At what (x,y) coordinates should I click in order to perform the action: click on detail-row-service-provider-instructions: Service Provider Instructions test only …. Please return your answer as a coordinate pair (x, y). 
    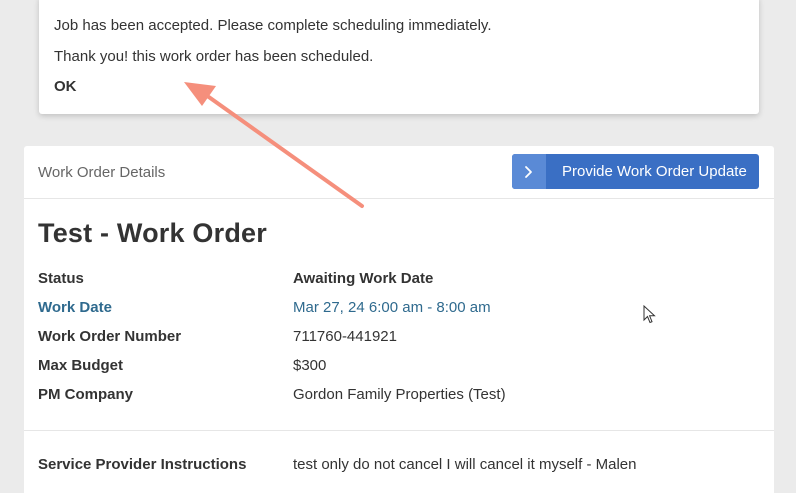
    Looking at the image, I should click on (398, 467).